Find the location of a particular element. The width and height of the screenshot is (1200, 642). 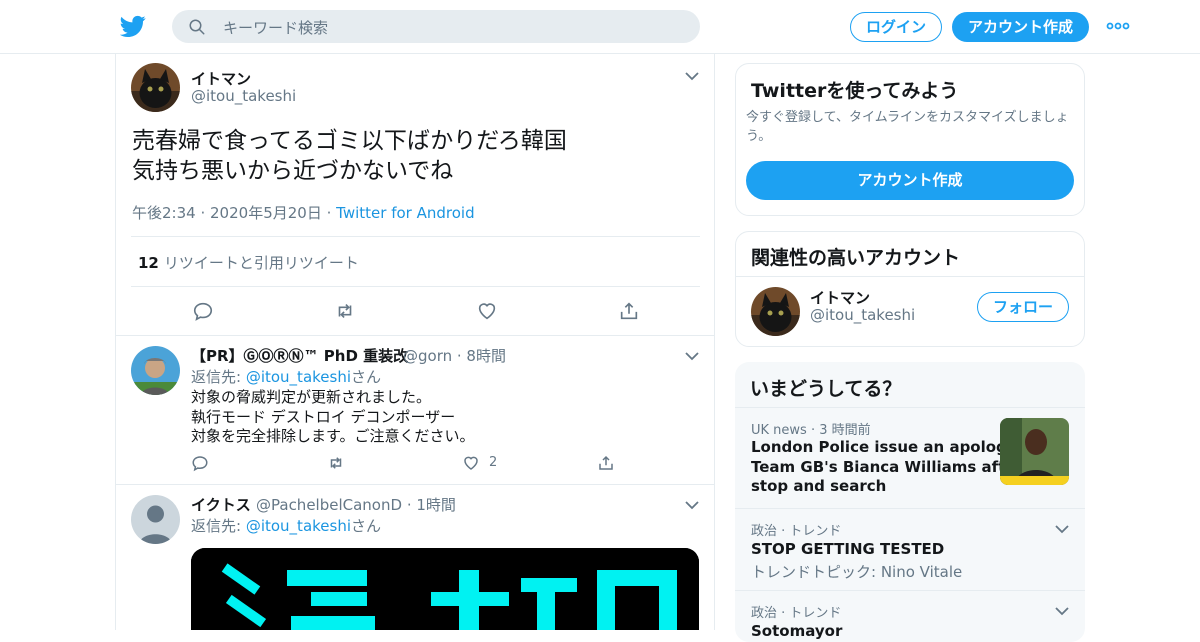

reply-time: 1時間 is located at coordinates (436, 505).